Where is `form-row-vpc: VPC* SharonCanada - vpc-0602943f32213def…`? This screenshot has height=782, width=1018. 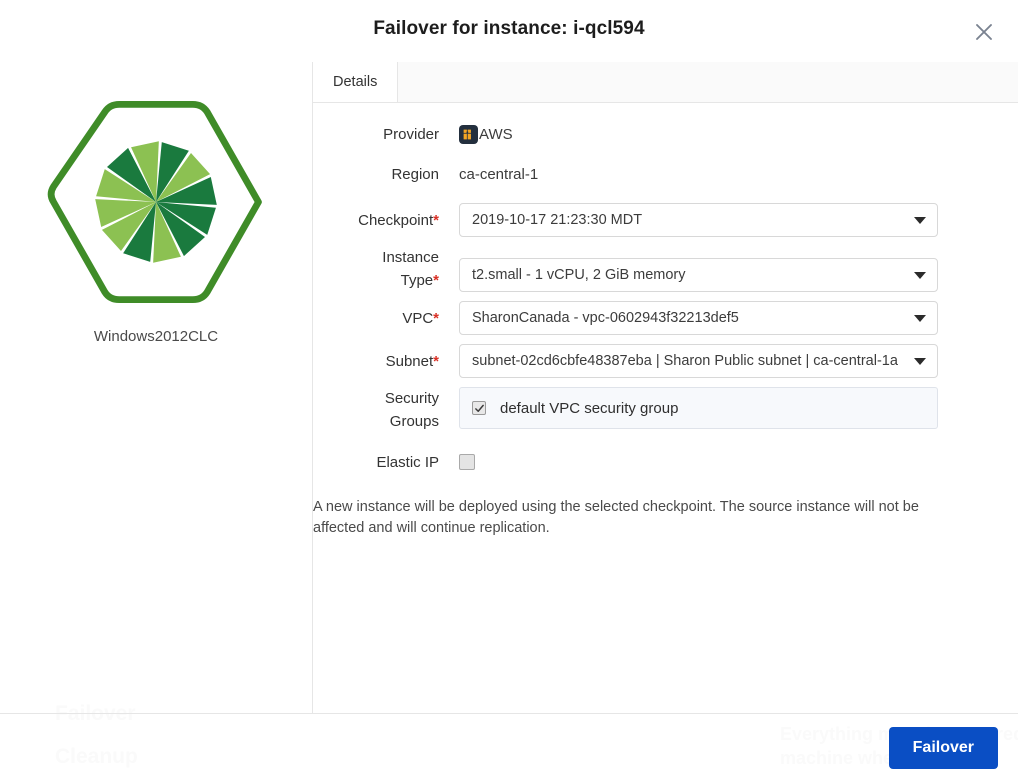 form-row-vpc: VPC* SharonCanada - vpc-0602943f32213def… is located at coordinates (665, 318).